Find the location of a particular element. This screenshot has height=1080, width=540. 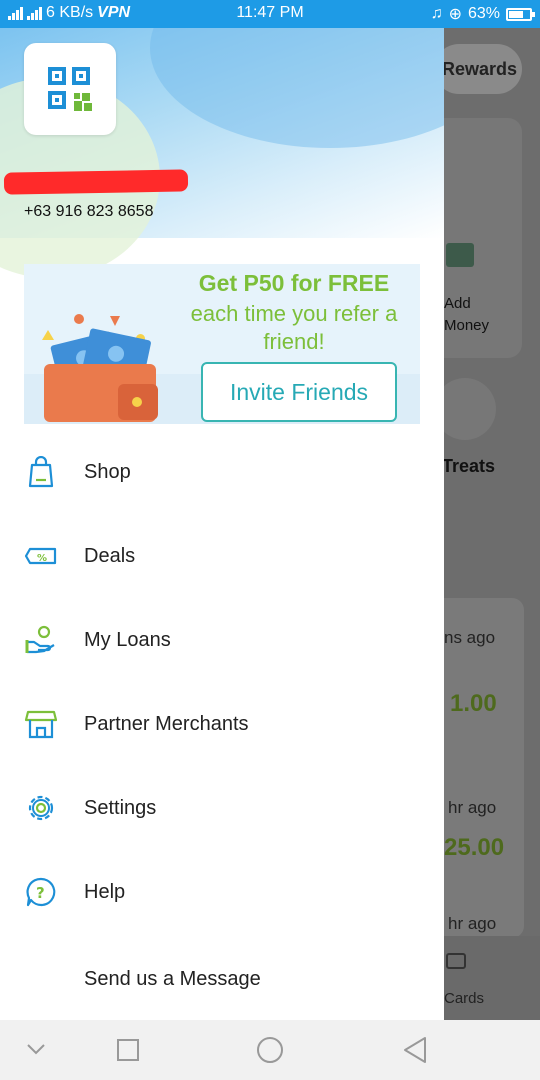

system-nav-bar is located at coordinates (270, 1050).